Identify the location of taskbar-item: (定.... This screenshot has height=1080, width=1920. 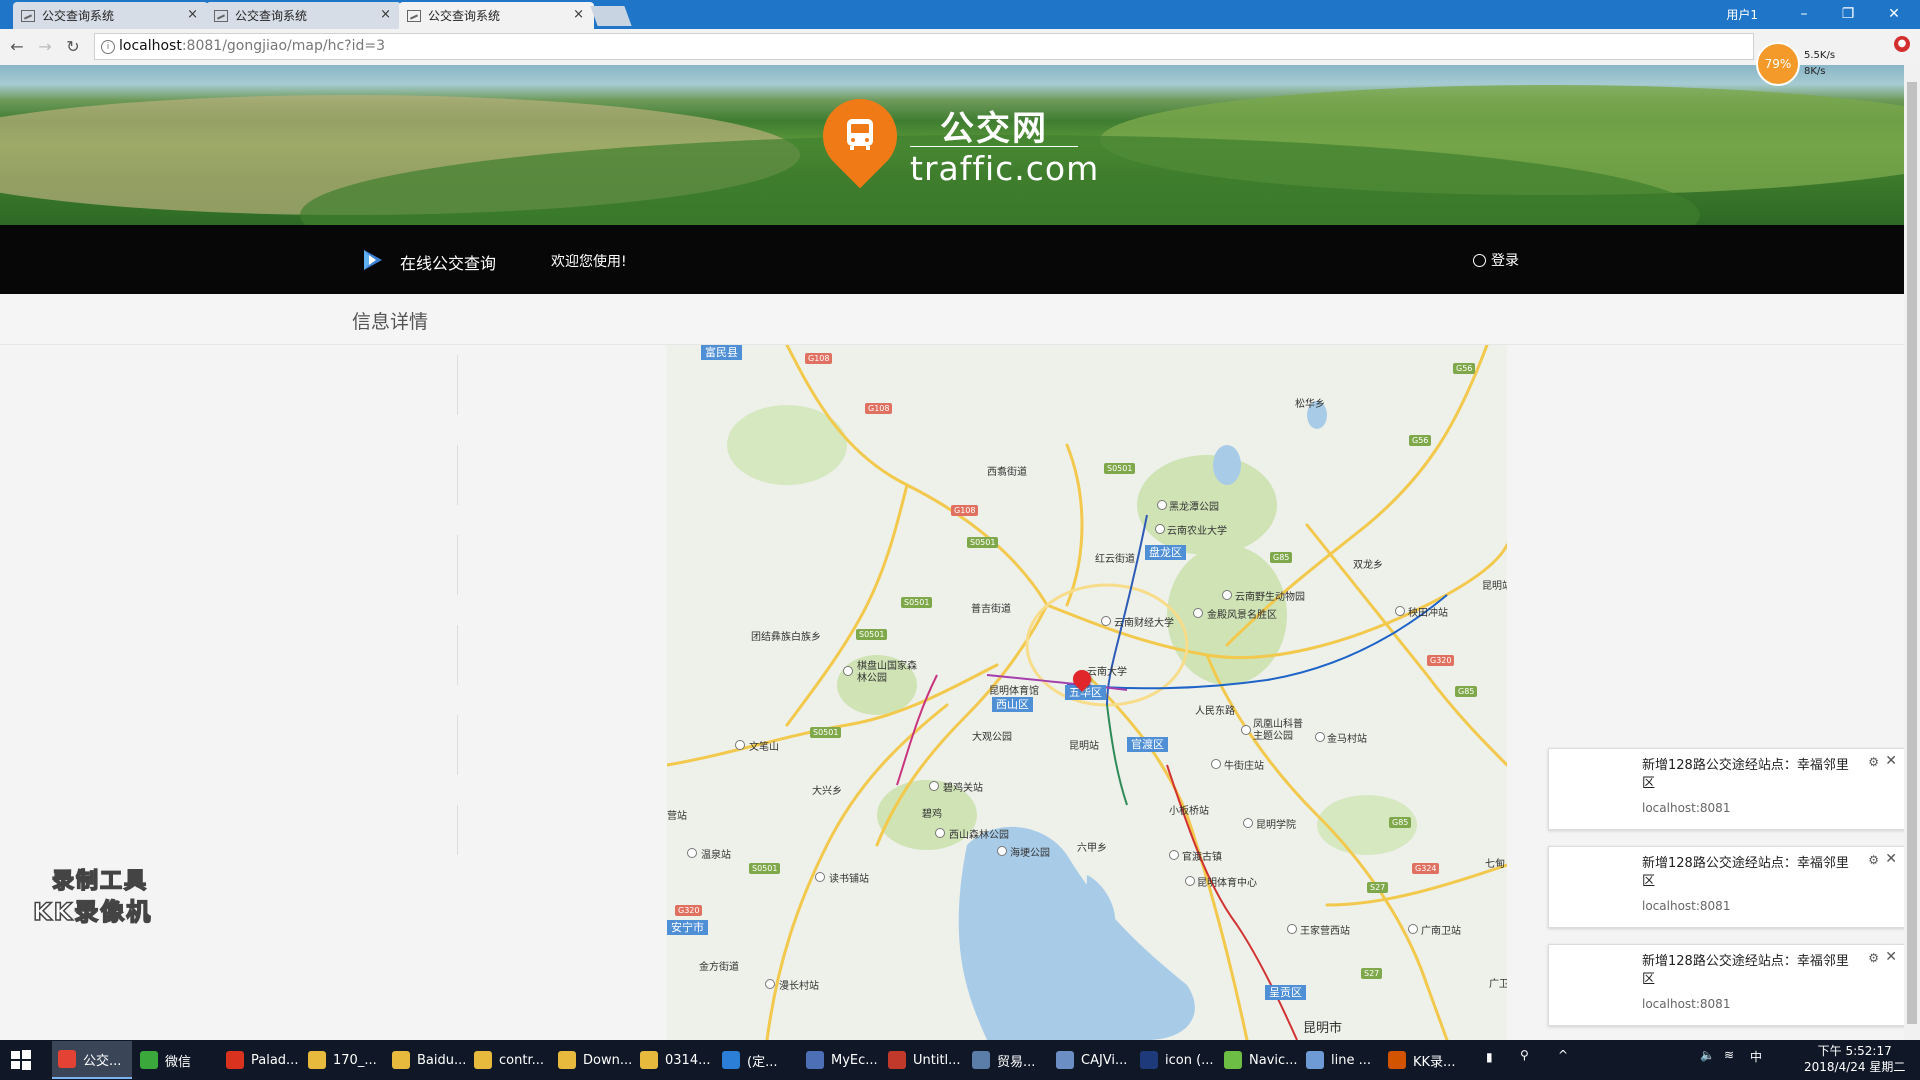
(756, 1060).